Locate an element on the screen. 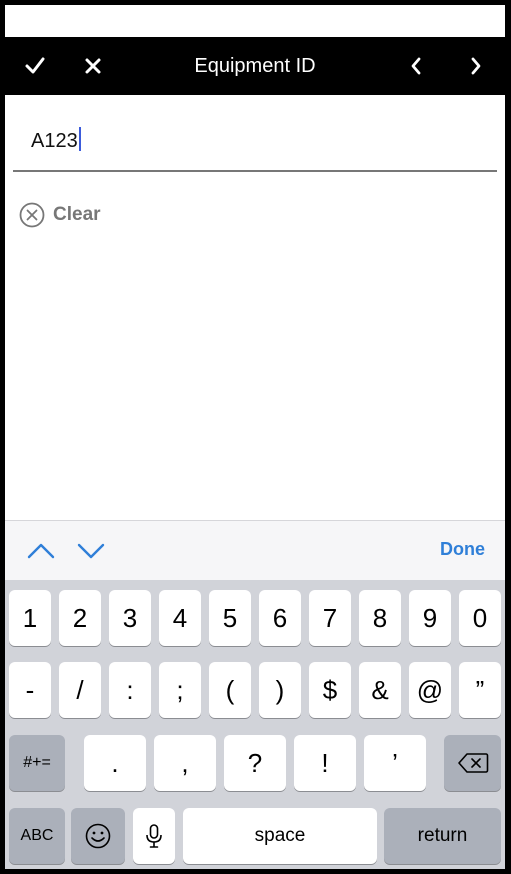 This screenshot has height=874, width=511. chevron-left-icon is located at coordinates (416, 66).